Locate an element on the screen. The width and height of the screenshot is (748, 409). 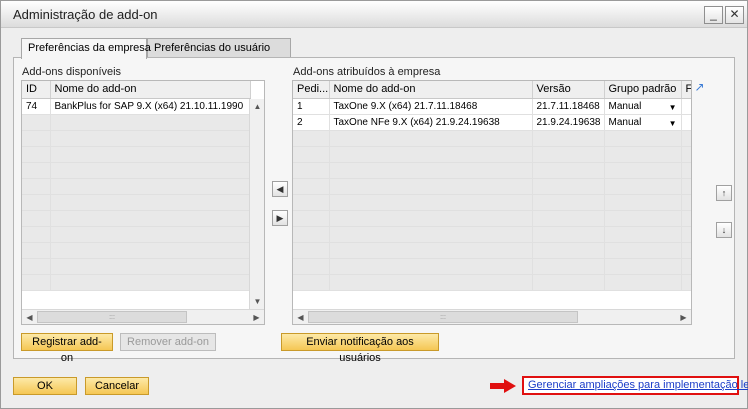
move-up-button: ↑ is located at coordinates (724, 193).